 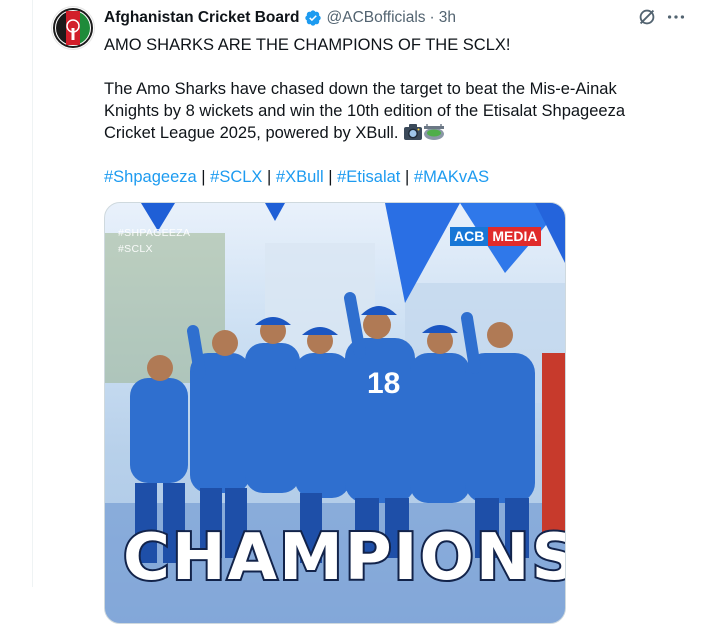 I want to click on camera-flash-emoji, so click(x=413, y=135).